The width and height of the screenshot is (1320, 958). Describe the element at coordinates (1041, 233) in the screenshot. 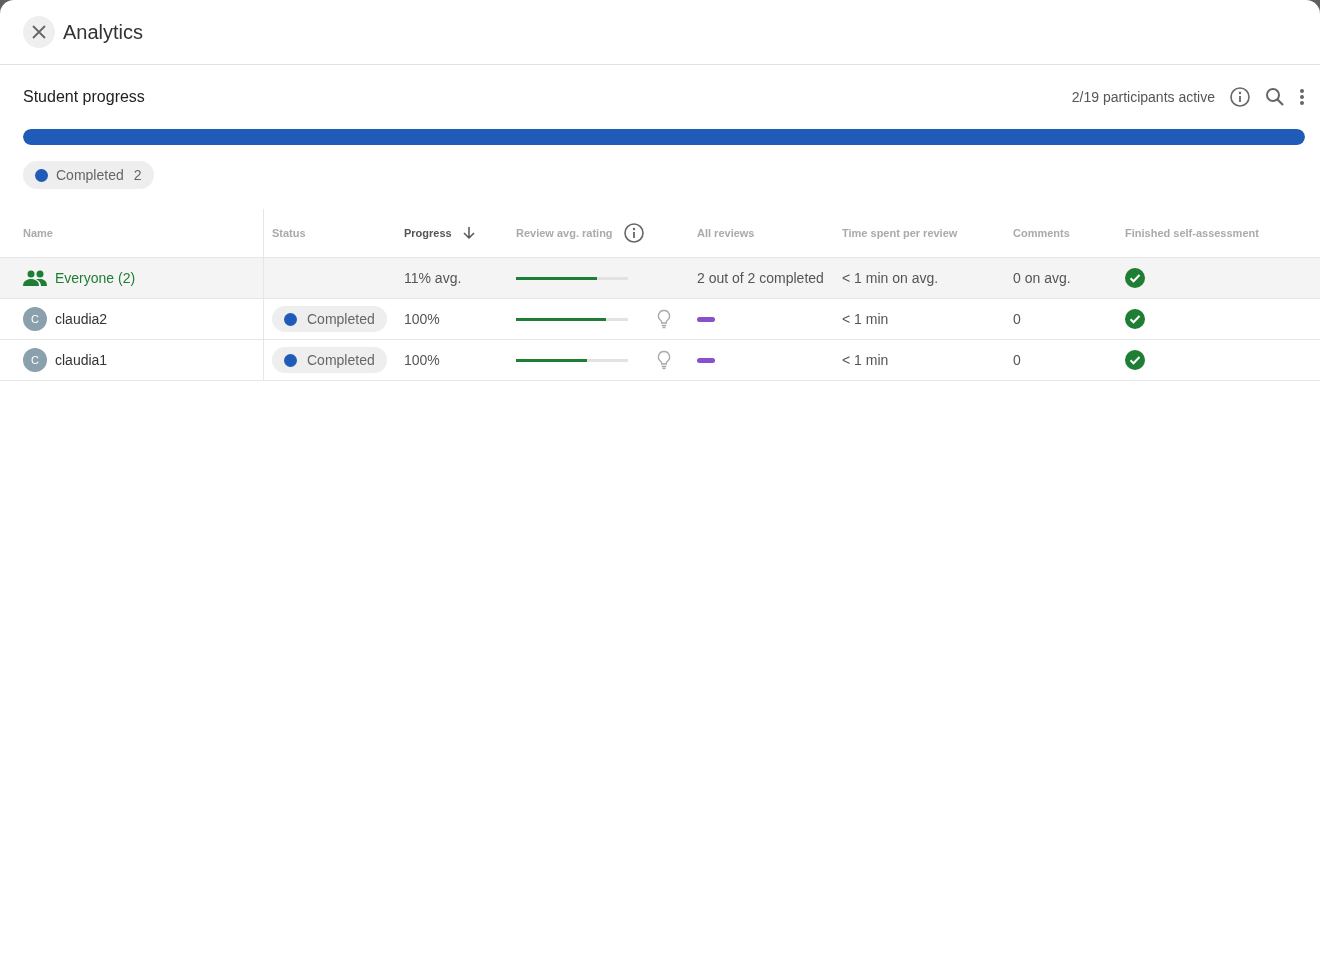

I see `column-header: Comments` at that location.